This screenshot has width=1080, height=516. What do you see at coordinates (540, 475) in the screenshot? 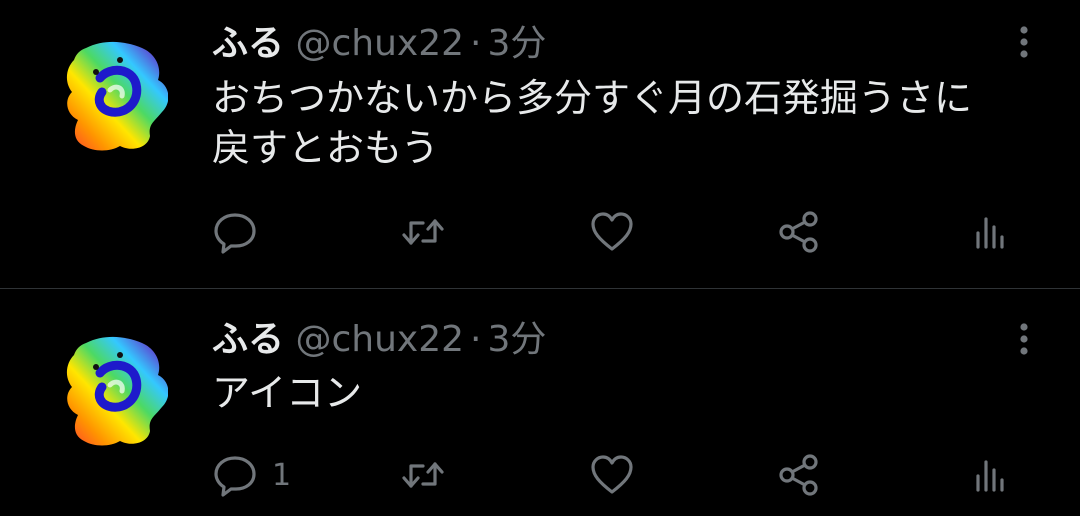
I see `action-bar: 1` at bounding box center [540, 475].